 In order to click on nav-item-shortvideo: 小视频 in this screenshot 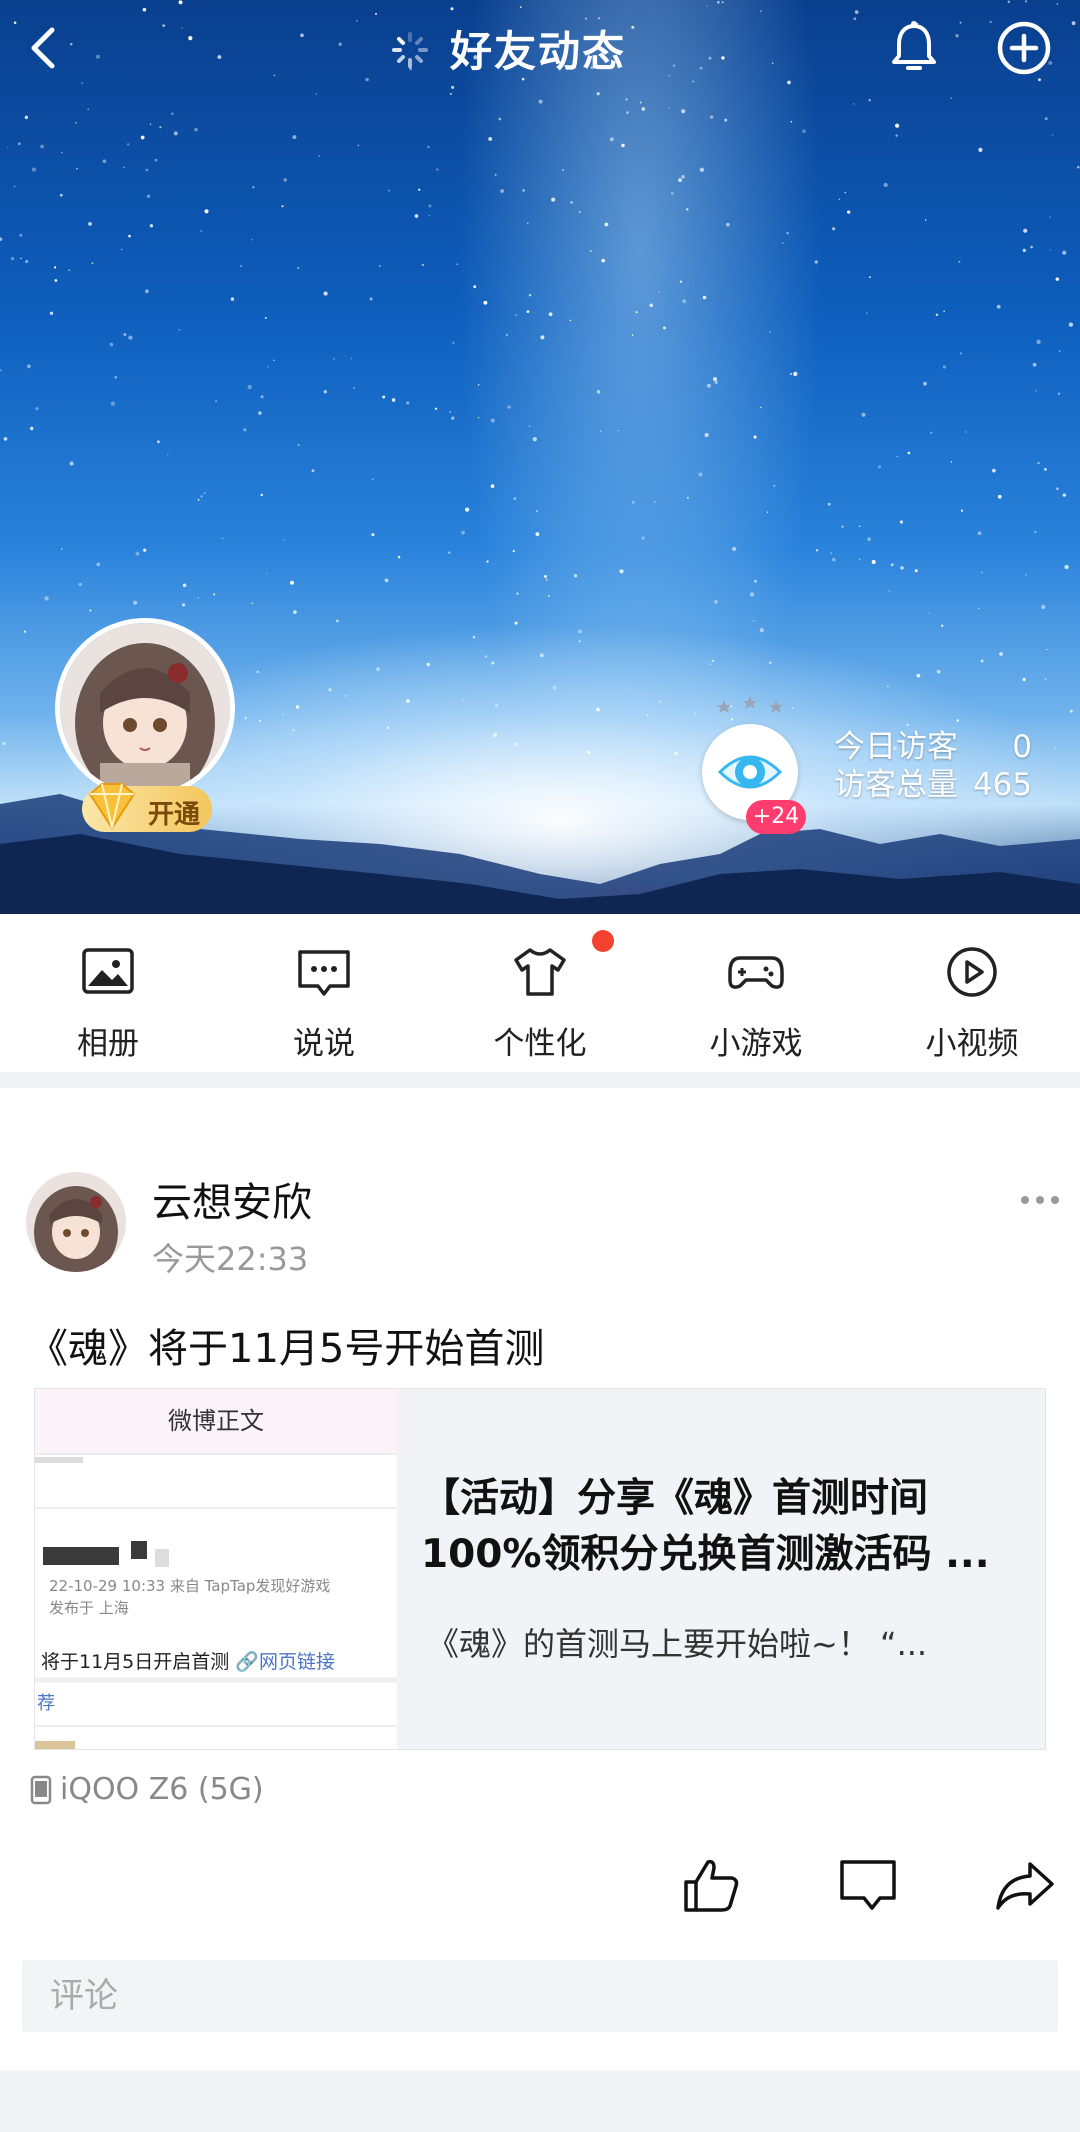, I will do `click(972, 993)`.